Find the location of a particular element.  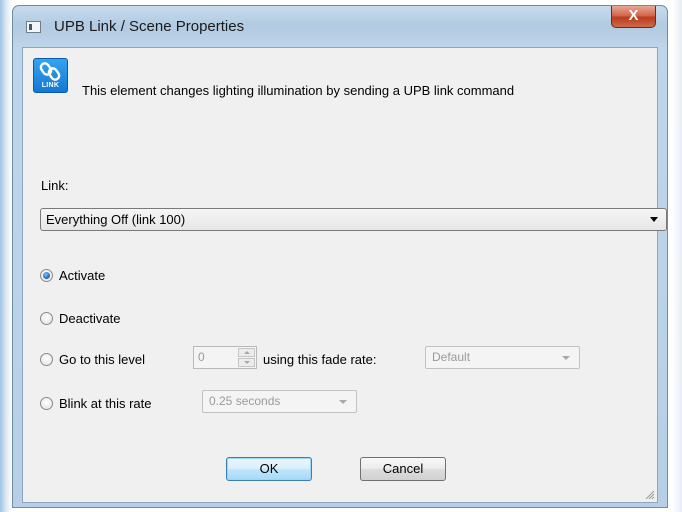

fade-rate-value: Default is located at coordinates (451, 357).